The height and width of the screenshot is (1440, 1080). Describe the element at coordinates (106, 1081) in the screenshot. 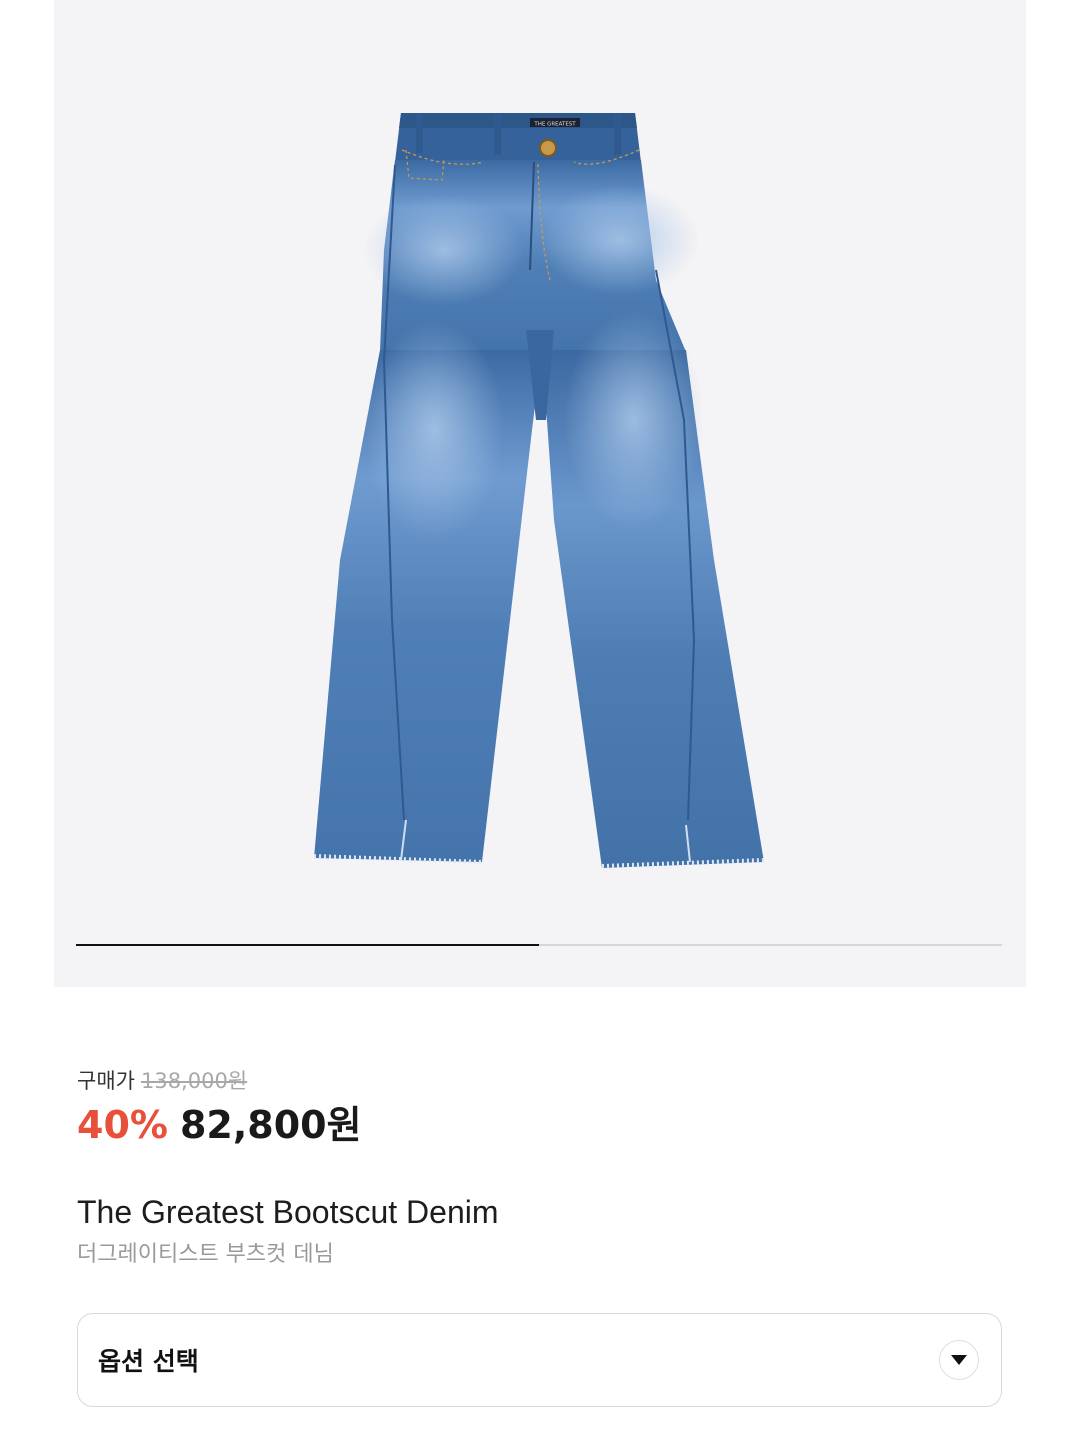

I see `price-label: 구매가` at that location.